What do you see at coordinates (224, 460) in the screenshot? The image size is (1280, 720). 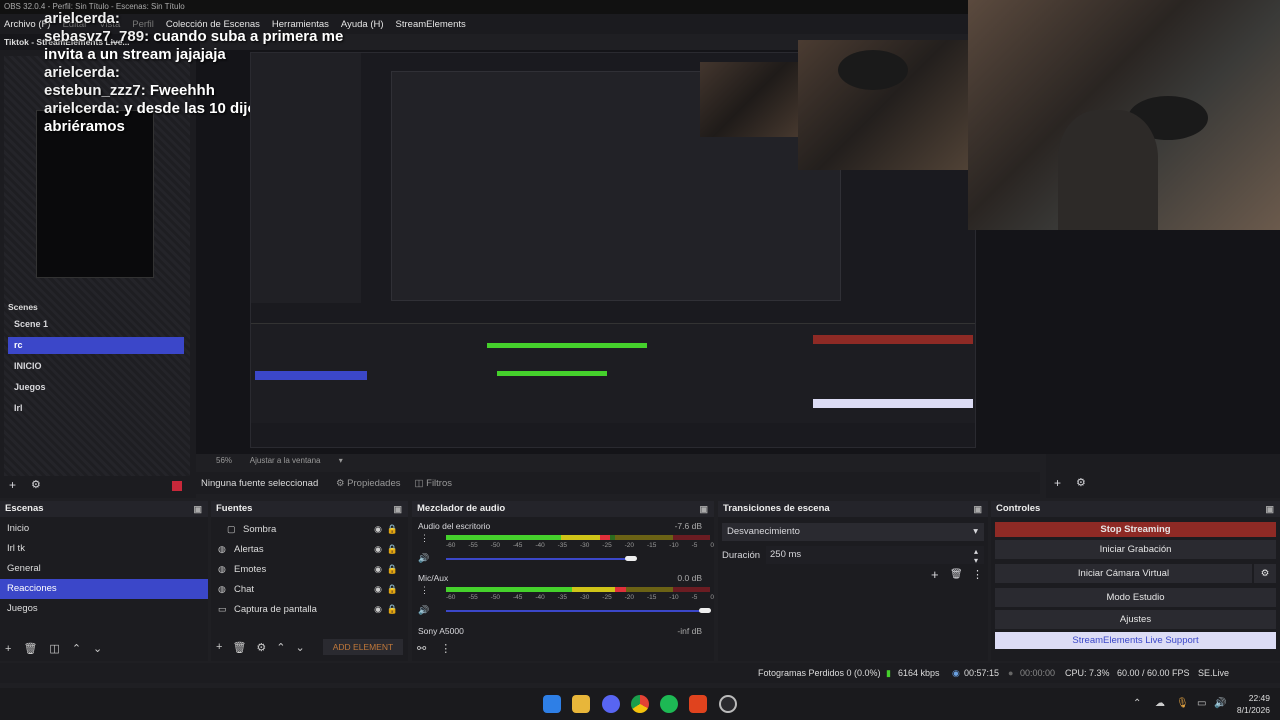 I see `zoom-level: 56%` at bounding box center [224, 460].